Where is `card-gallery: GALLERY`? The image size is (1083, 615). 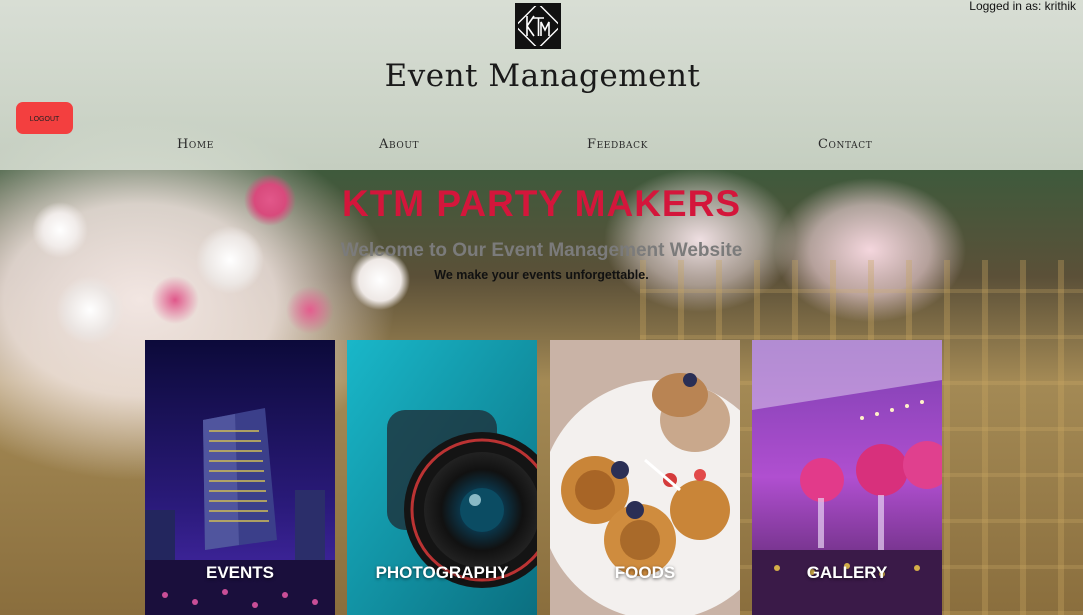 card-gallery: GALLERY is located at coordinates (847, 477).